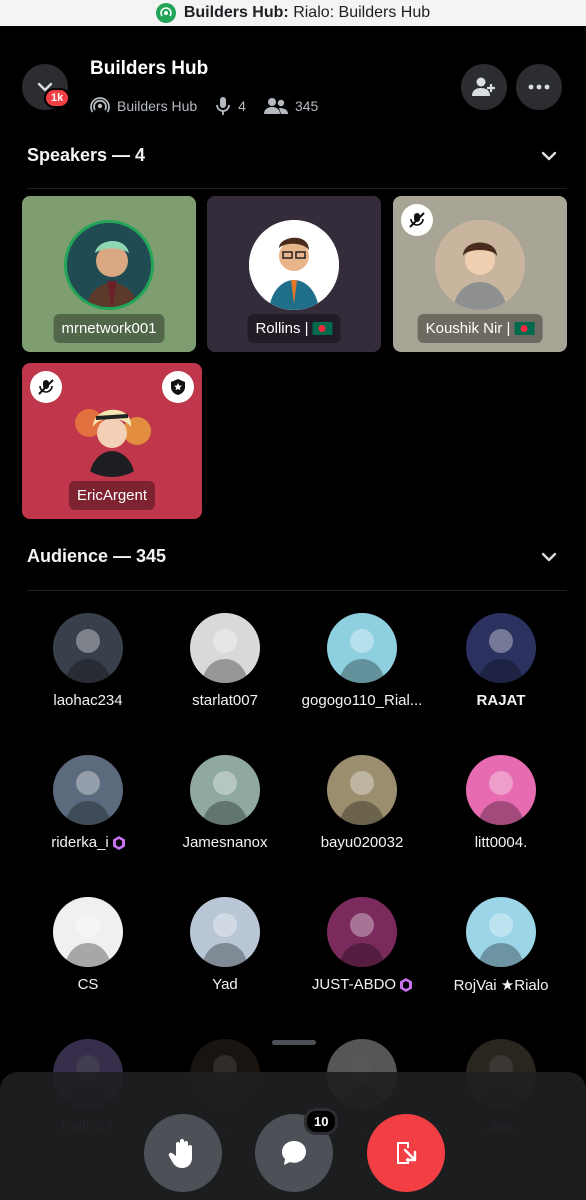  I want to click on audience-member-name-row: bayu020032, so click(362, 842).